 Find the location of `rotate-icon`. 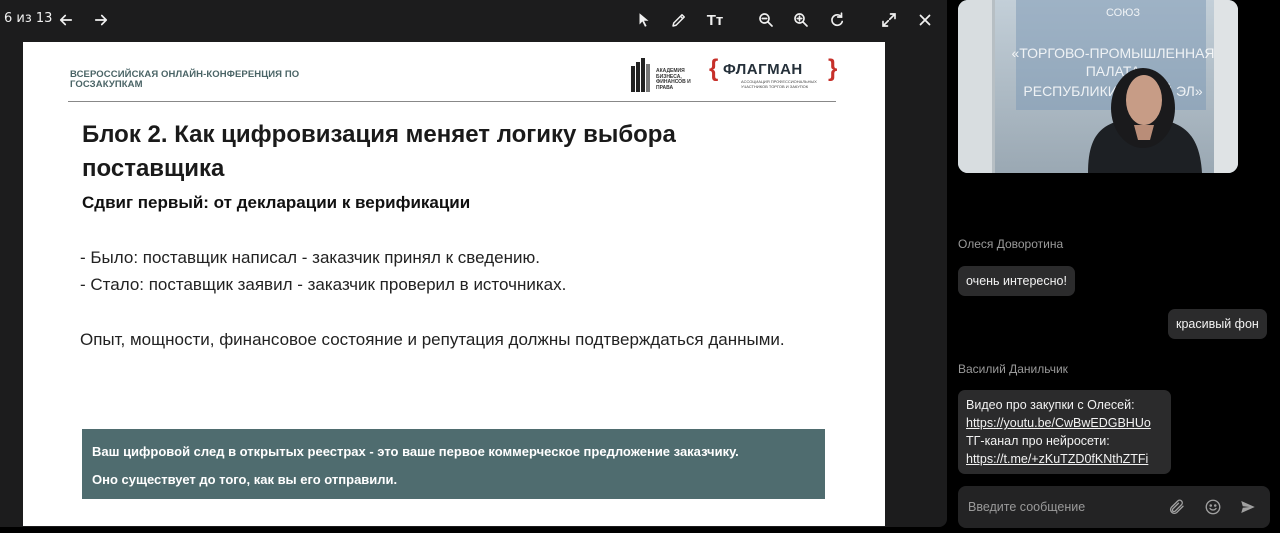

rotate-icon is located at coordinates (837, 20).